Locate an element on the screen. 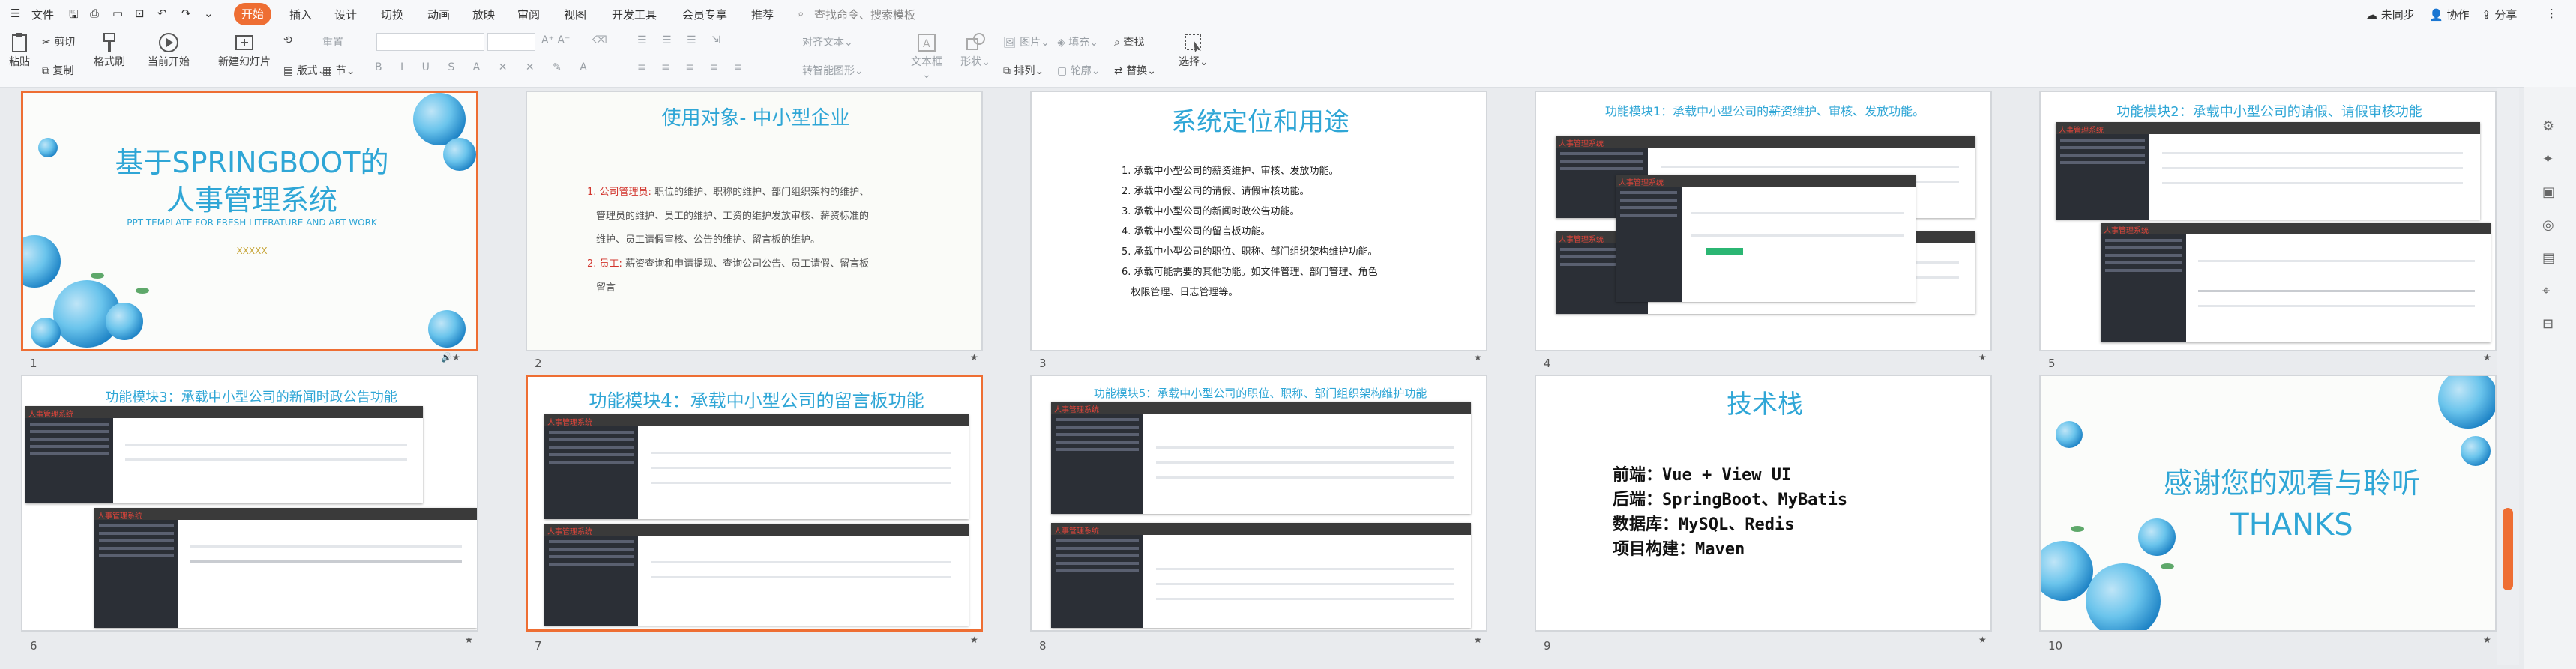 This screenshot has width=2576, height=669. list-item-line: 留言 is located at coordinates (606, 288).